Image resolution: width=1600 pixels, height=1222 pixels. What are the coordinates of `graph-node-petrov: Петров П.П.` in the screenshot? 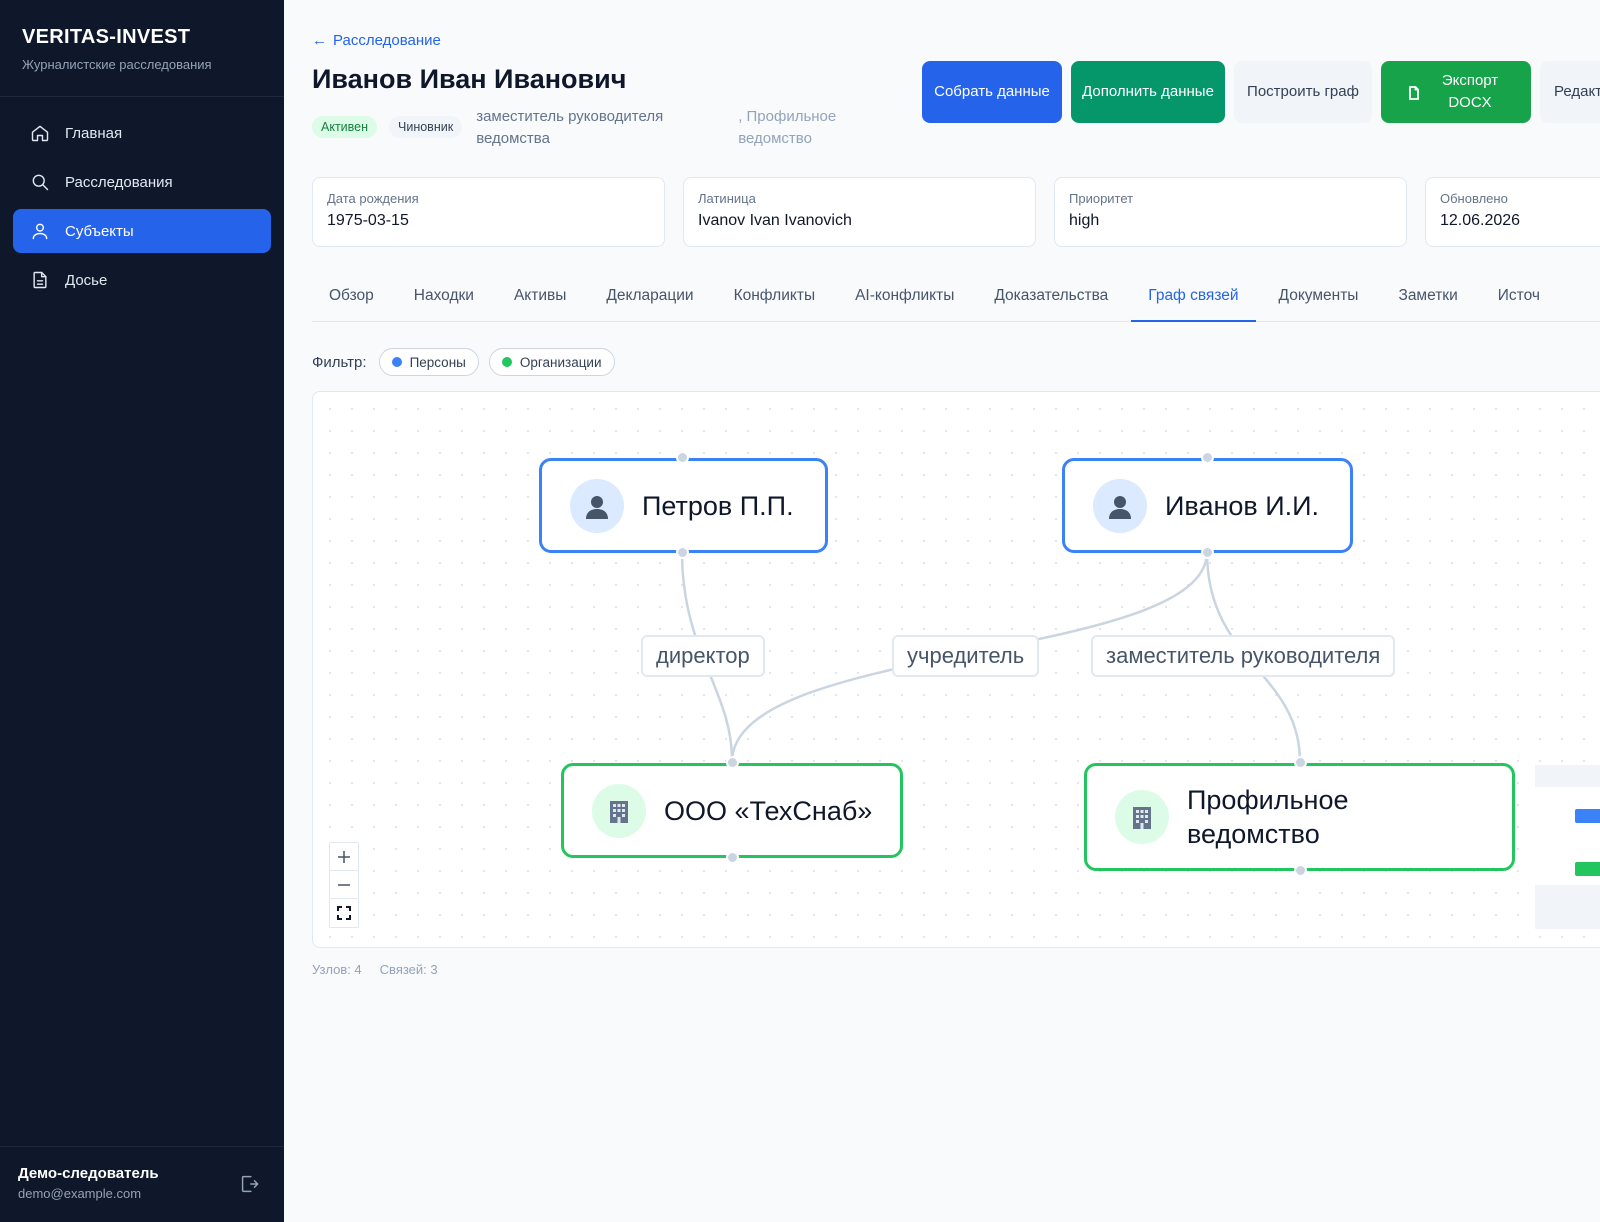 It's located at (683, 505).